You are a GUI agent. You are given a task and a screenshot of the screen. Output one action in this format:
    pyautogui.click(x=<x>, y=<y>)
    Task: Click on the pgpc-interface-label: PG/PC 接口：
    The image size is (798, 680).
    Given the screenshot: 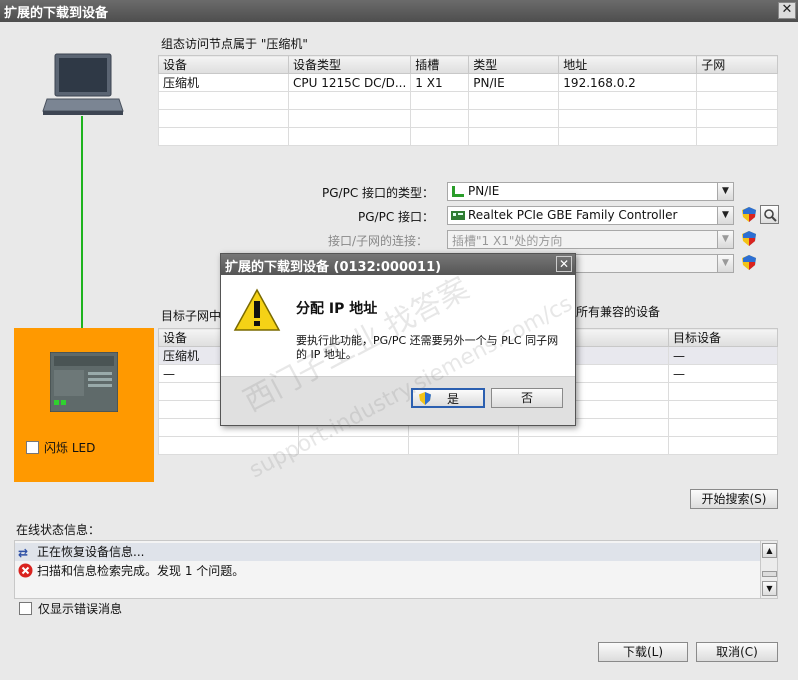 What is the action you would take?
    pyautogui.click(x=396, y=217)
    